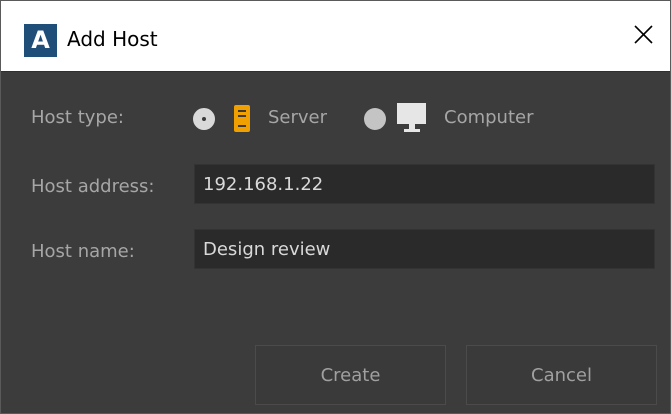 Image resolution: width=671 pixels, height=414 pixels. What do you see at coordinates (411, 117) in the screenshot?
I see `monitor-icon` at bounding box center [411, 117].